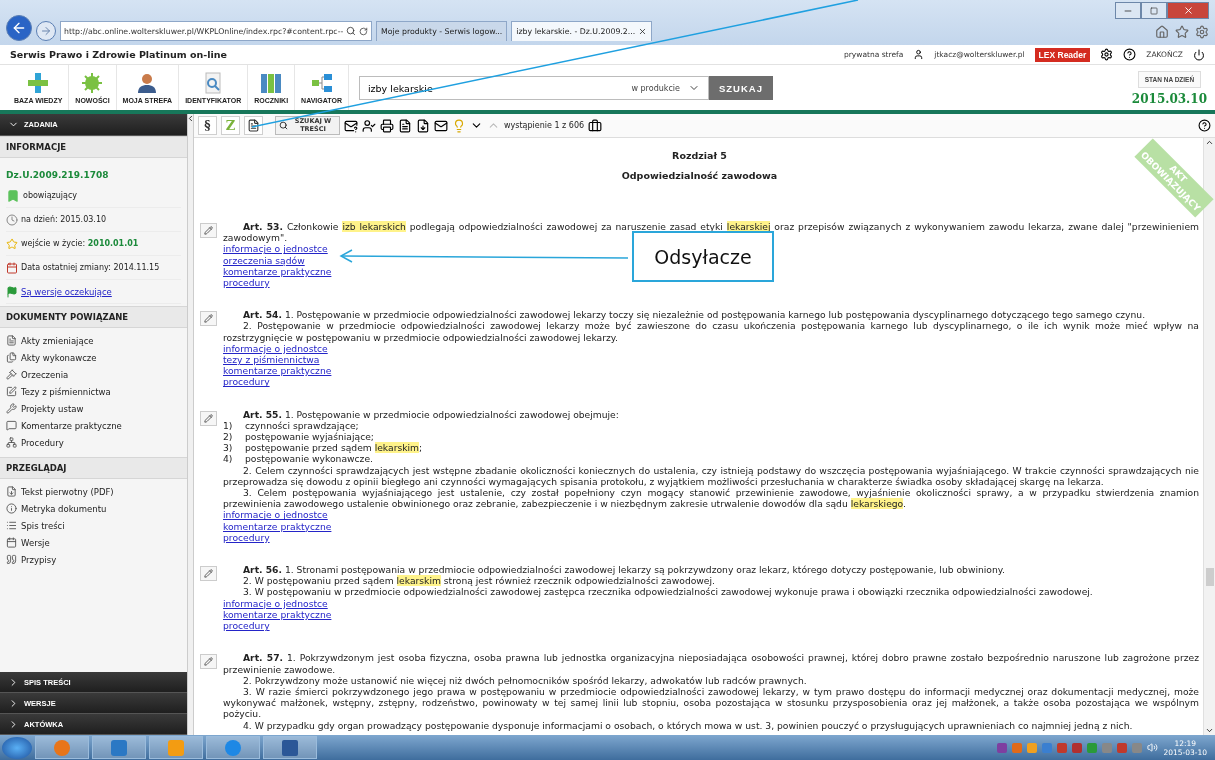  Describe the element at coordinates (271, 83) in the screenshot. I see `books-icon` at that location.